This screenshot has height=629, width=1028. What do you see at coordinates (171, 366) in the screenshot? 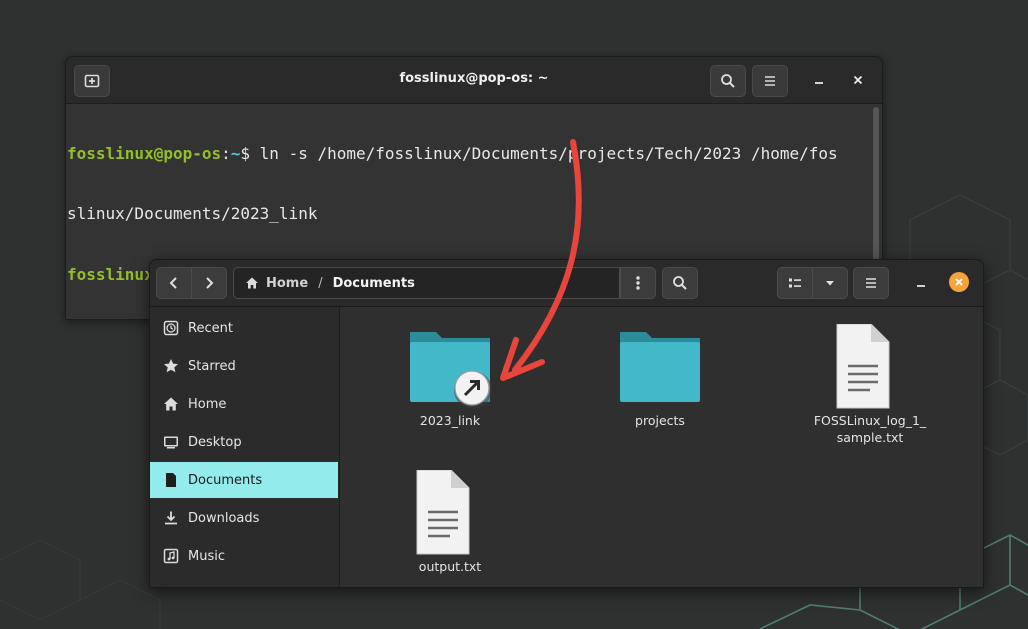
I see `star-icon` at bounding box center [171, 366].